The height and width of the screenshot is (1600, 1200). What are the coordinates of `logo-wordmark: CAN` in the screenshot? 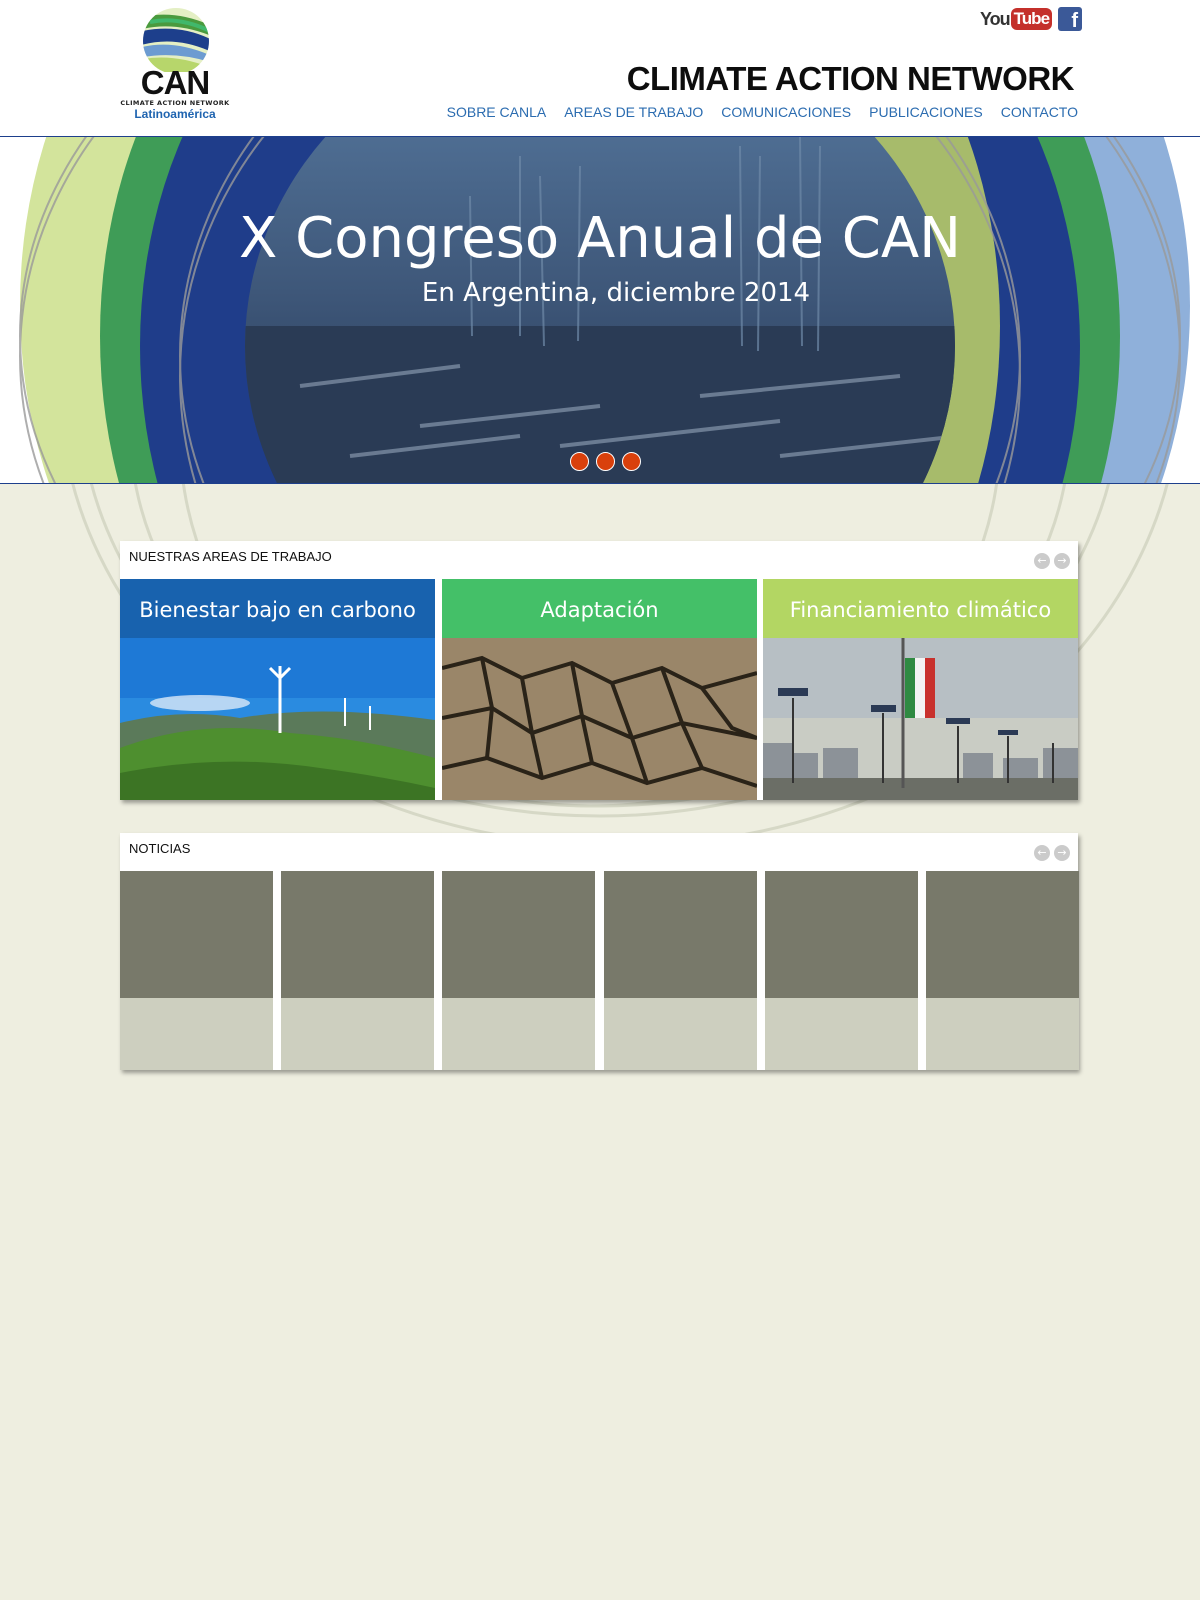 It's located at (175, 82).